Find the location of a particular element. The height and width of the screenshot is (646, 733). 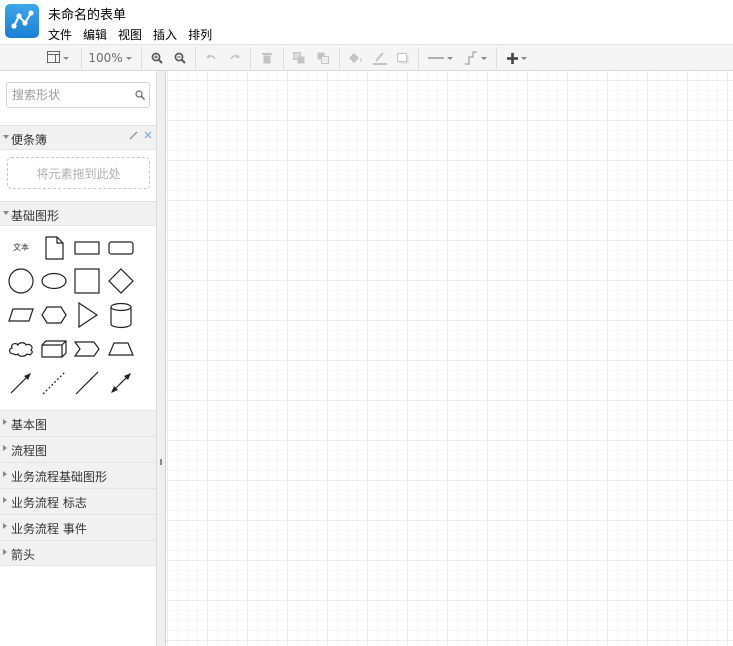

to-back-icon is located at coordinates (323, 58).